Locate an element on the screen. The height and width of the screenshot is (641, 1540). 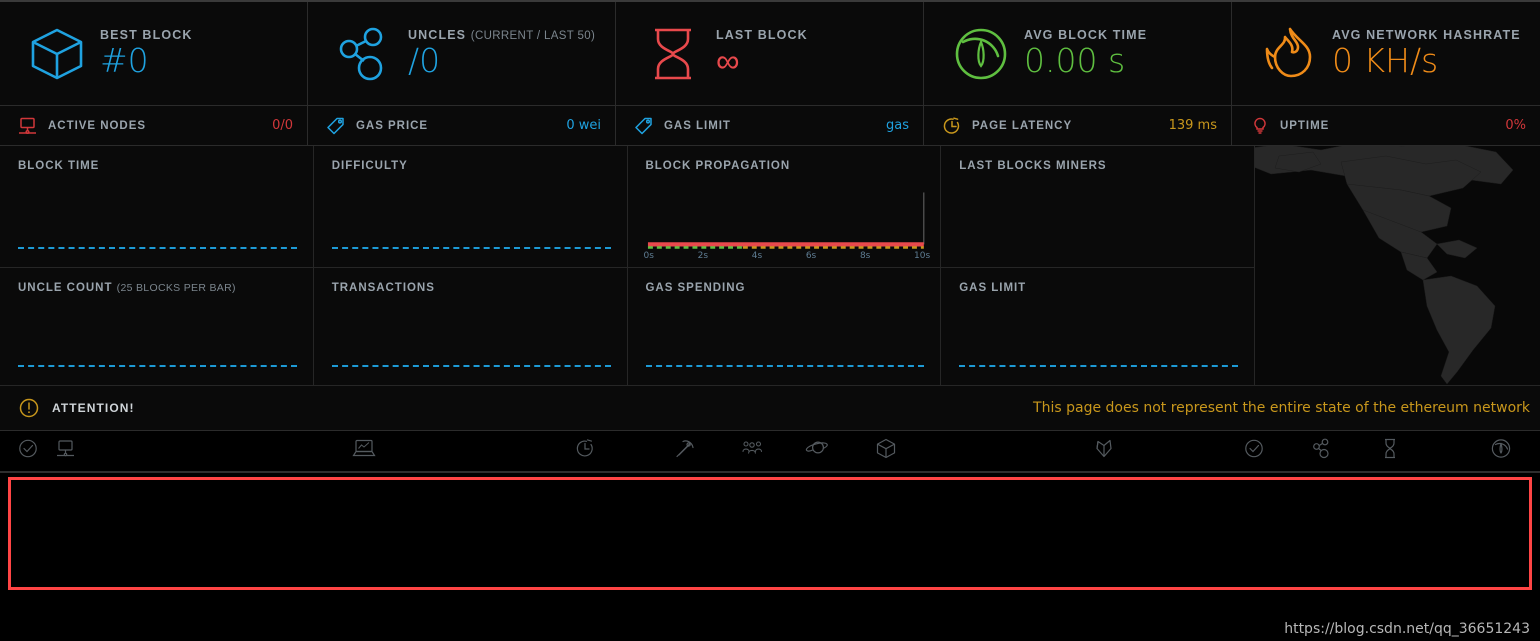
planet-icon is located at coordinates (817, 451).